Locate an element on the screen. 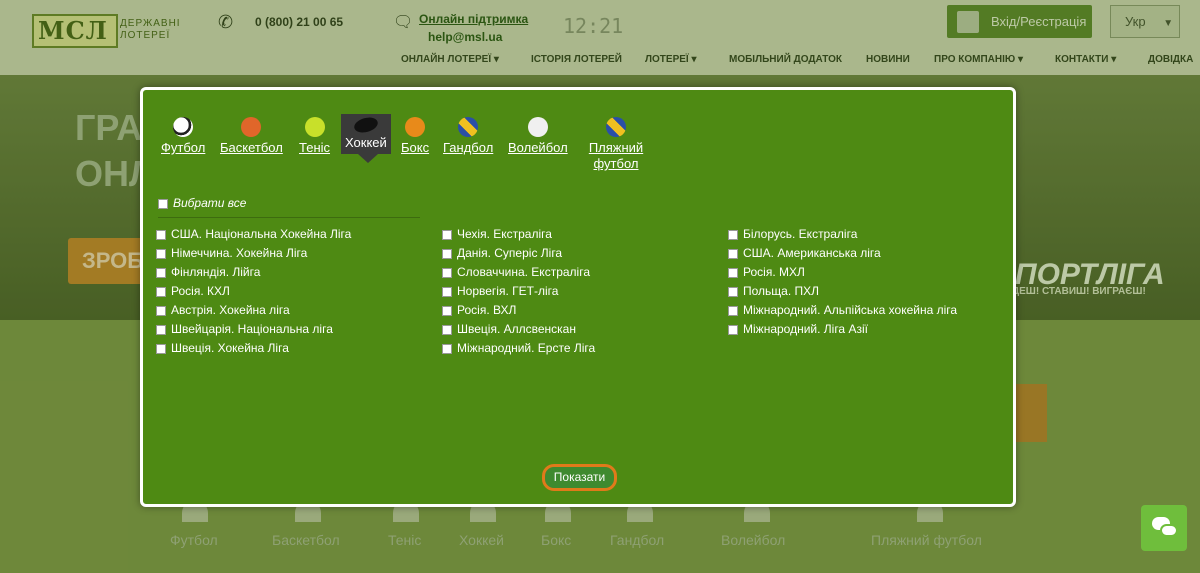 The width and height of the screenshot is (1200, 573). boxing-glove-icon is located at coordinates (415, 127).